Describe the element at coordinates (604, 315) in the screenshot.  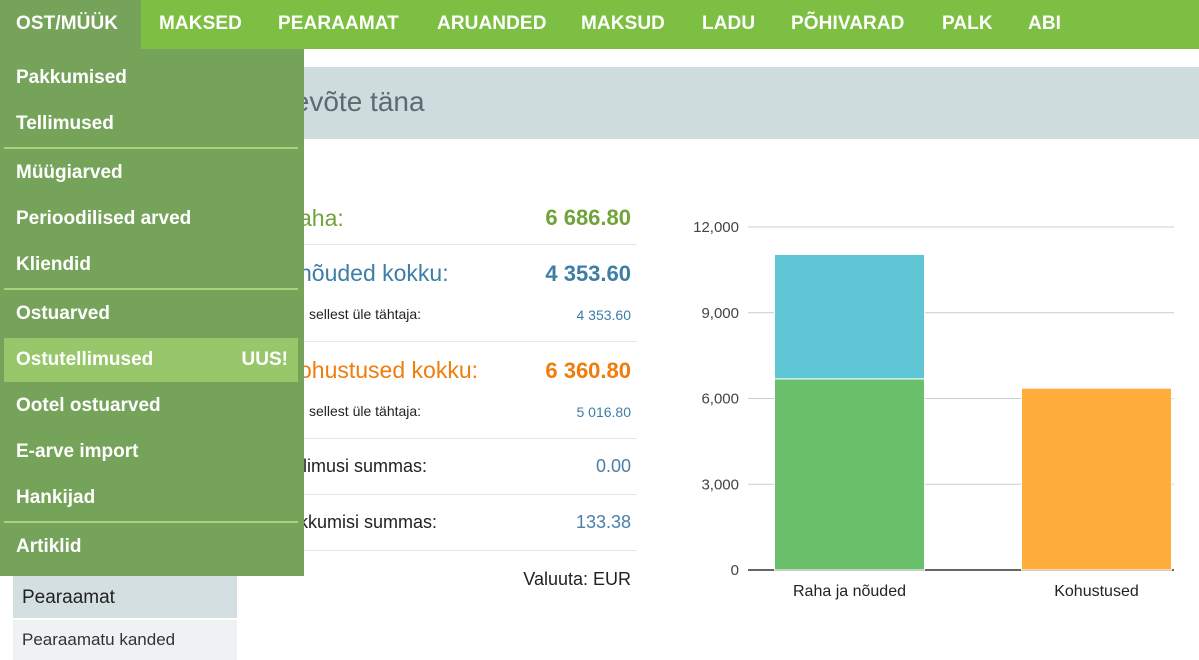
I see `nouded-overdue-value: 4 353.60` at that location.